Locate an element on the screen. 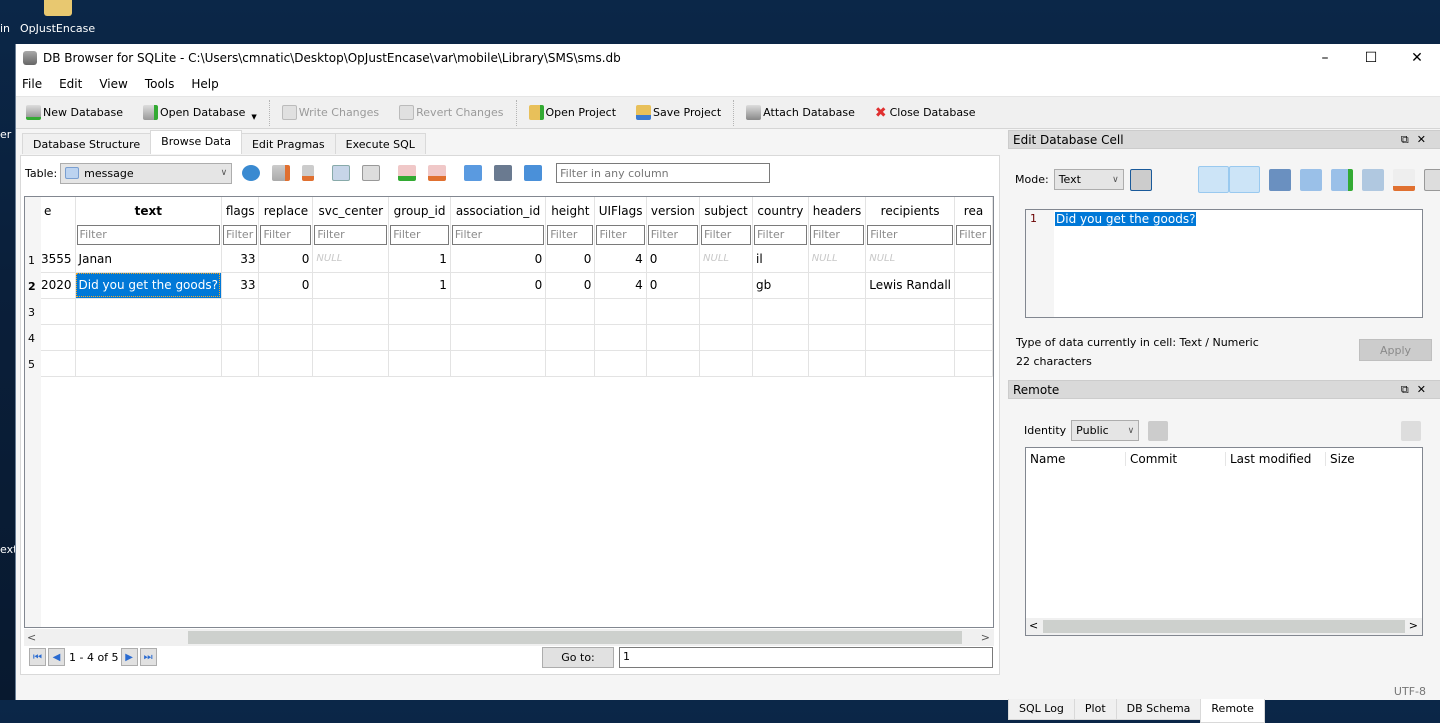  revert-changes-button: Revert Changes is located at coordinates (451, 112).